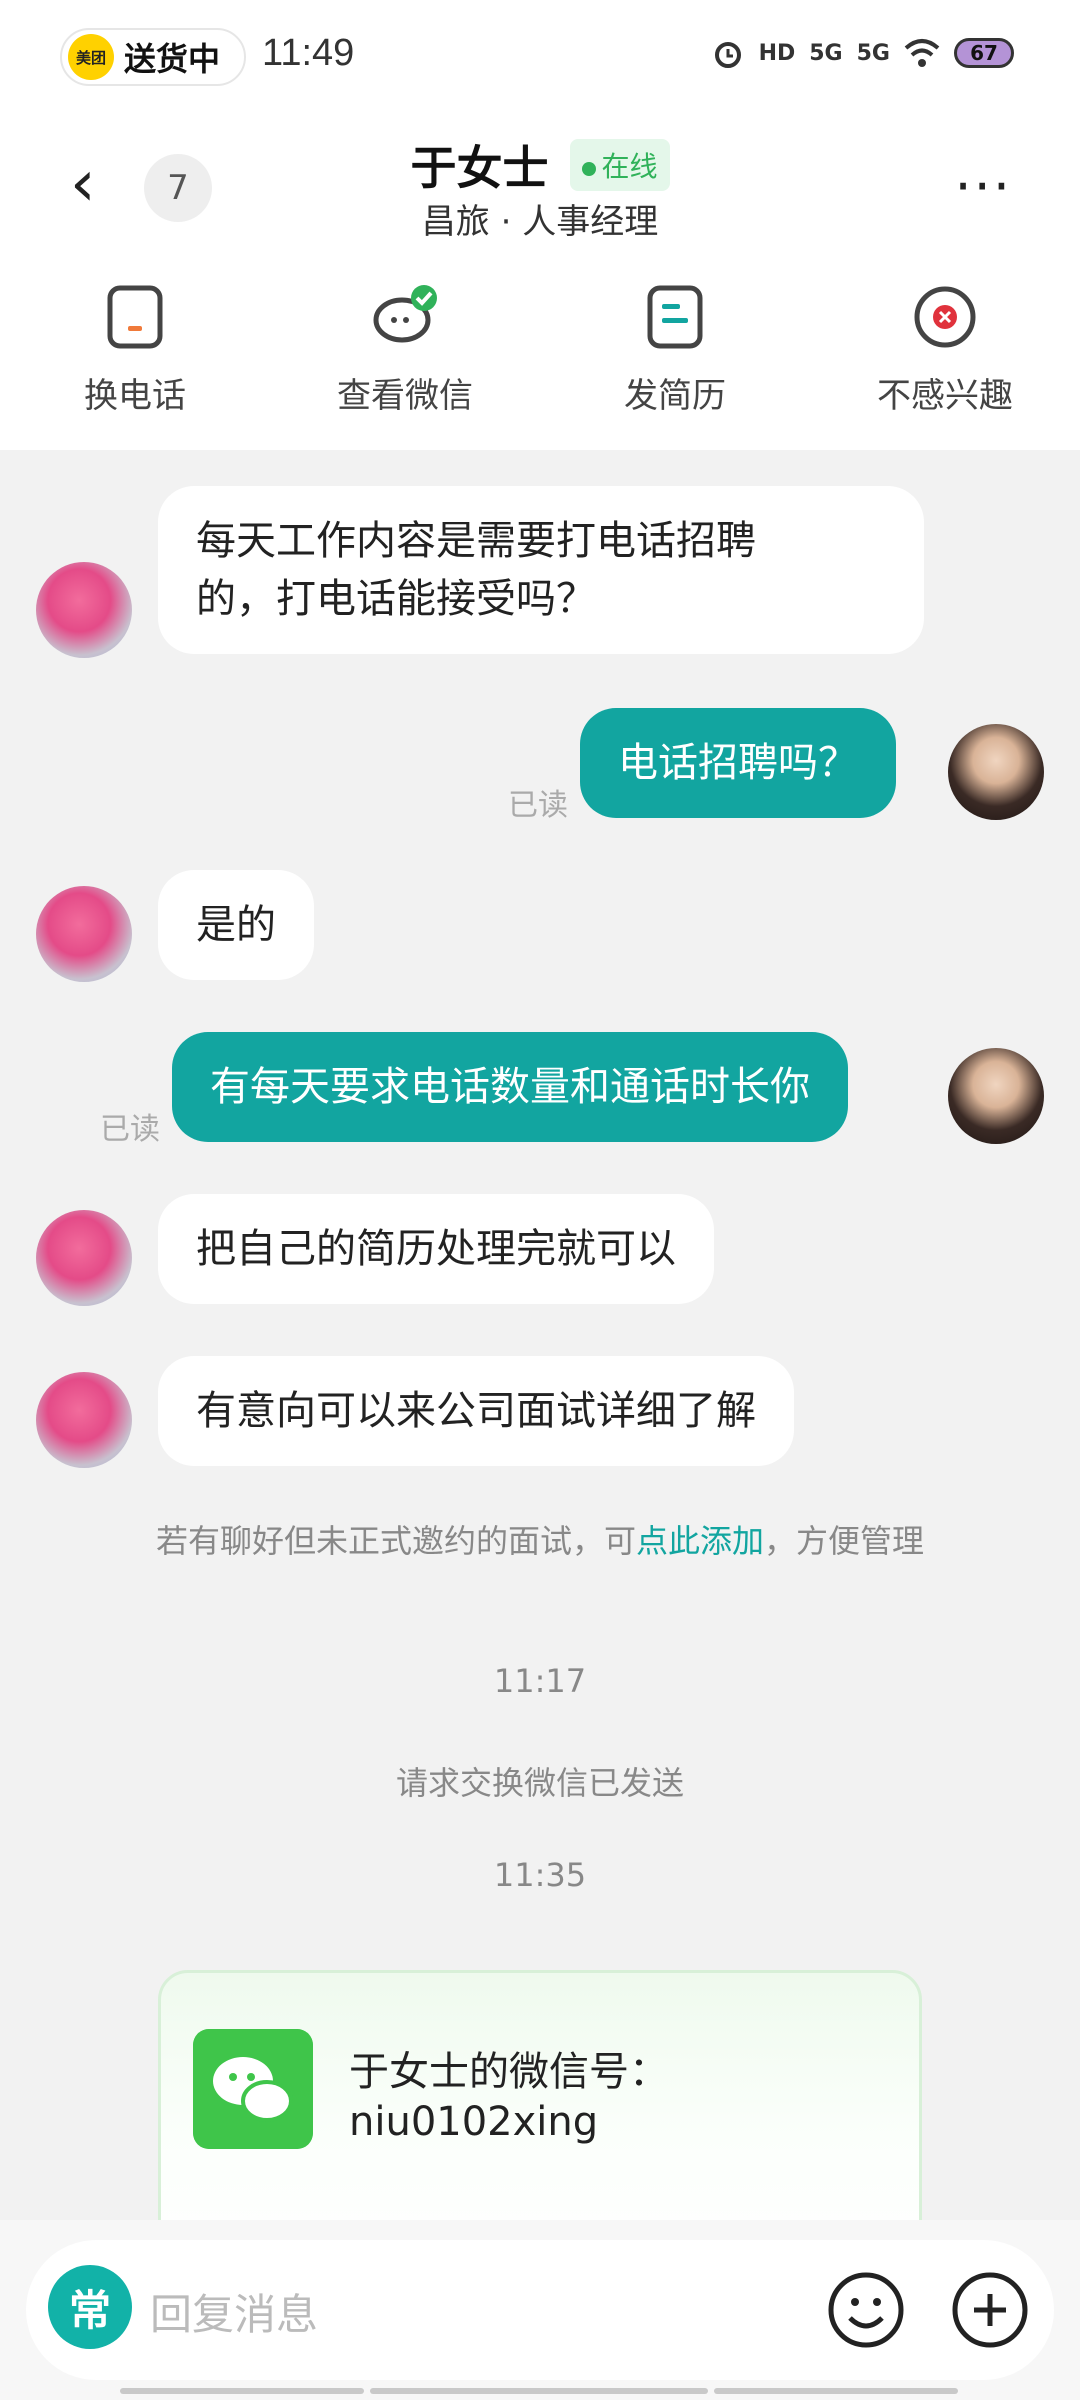 This screenshot has height=2400, width=1080. I want to click on interview-tip-note: 若有聊好但未正式邀约的面试，可点此添加，方便管理, so click(540, 1541).